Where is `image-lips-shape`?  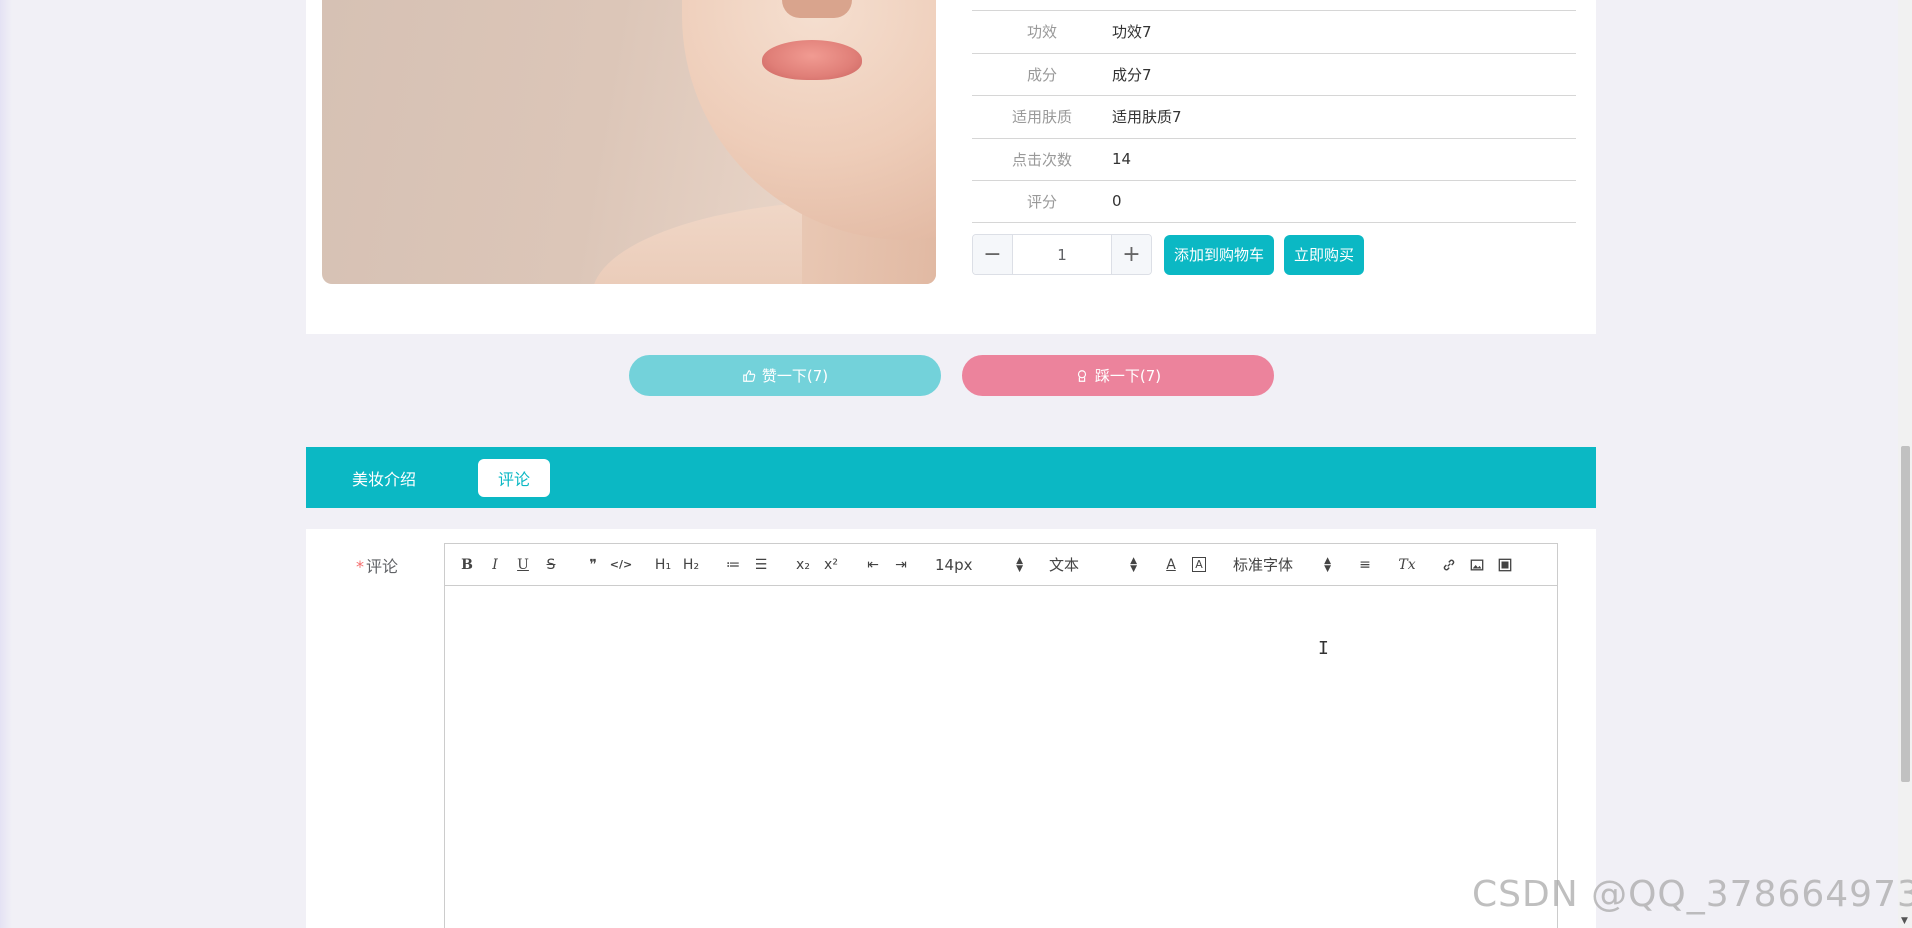
image-lips-shape is located at coordinates (812, 60).